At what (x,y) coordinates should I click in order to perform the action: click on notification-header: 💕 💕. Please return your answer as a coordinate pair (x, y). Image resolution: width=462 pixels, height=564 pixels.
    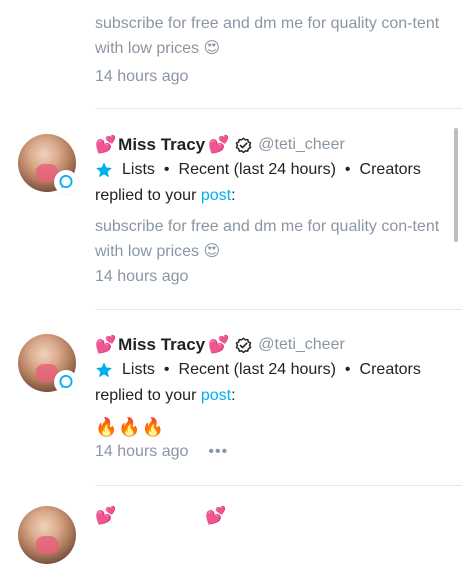
    Looking at the image, I should click on (160, 516).